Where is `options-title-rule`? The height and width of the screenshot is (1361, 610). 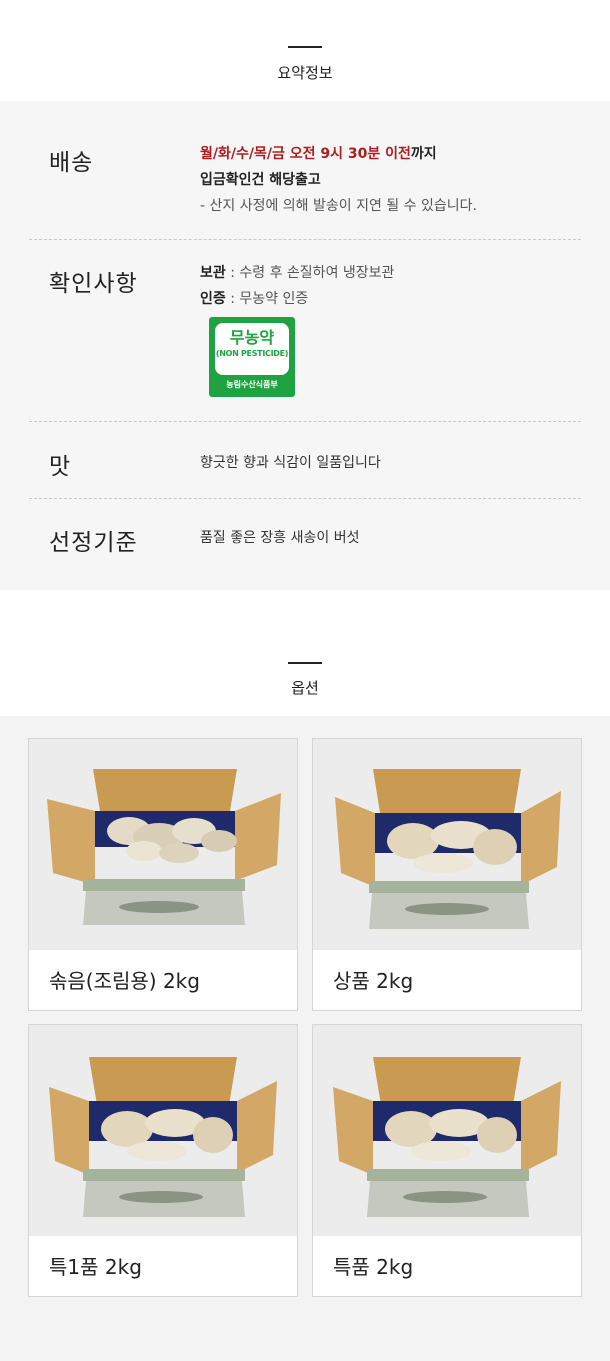
options-title-rule is located at coordinates (305, 663).